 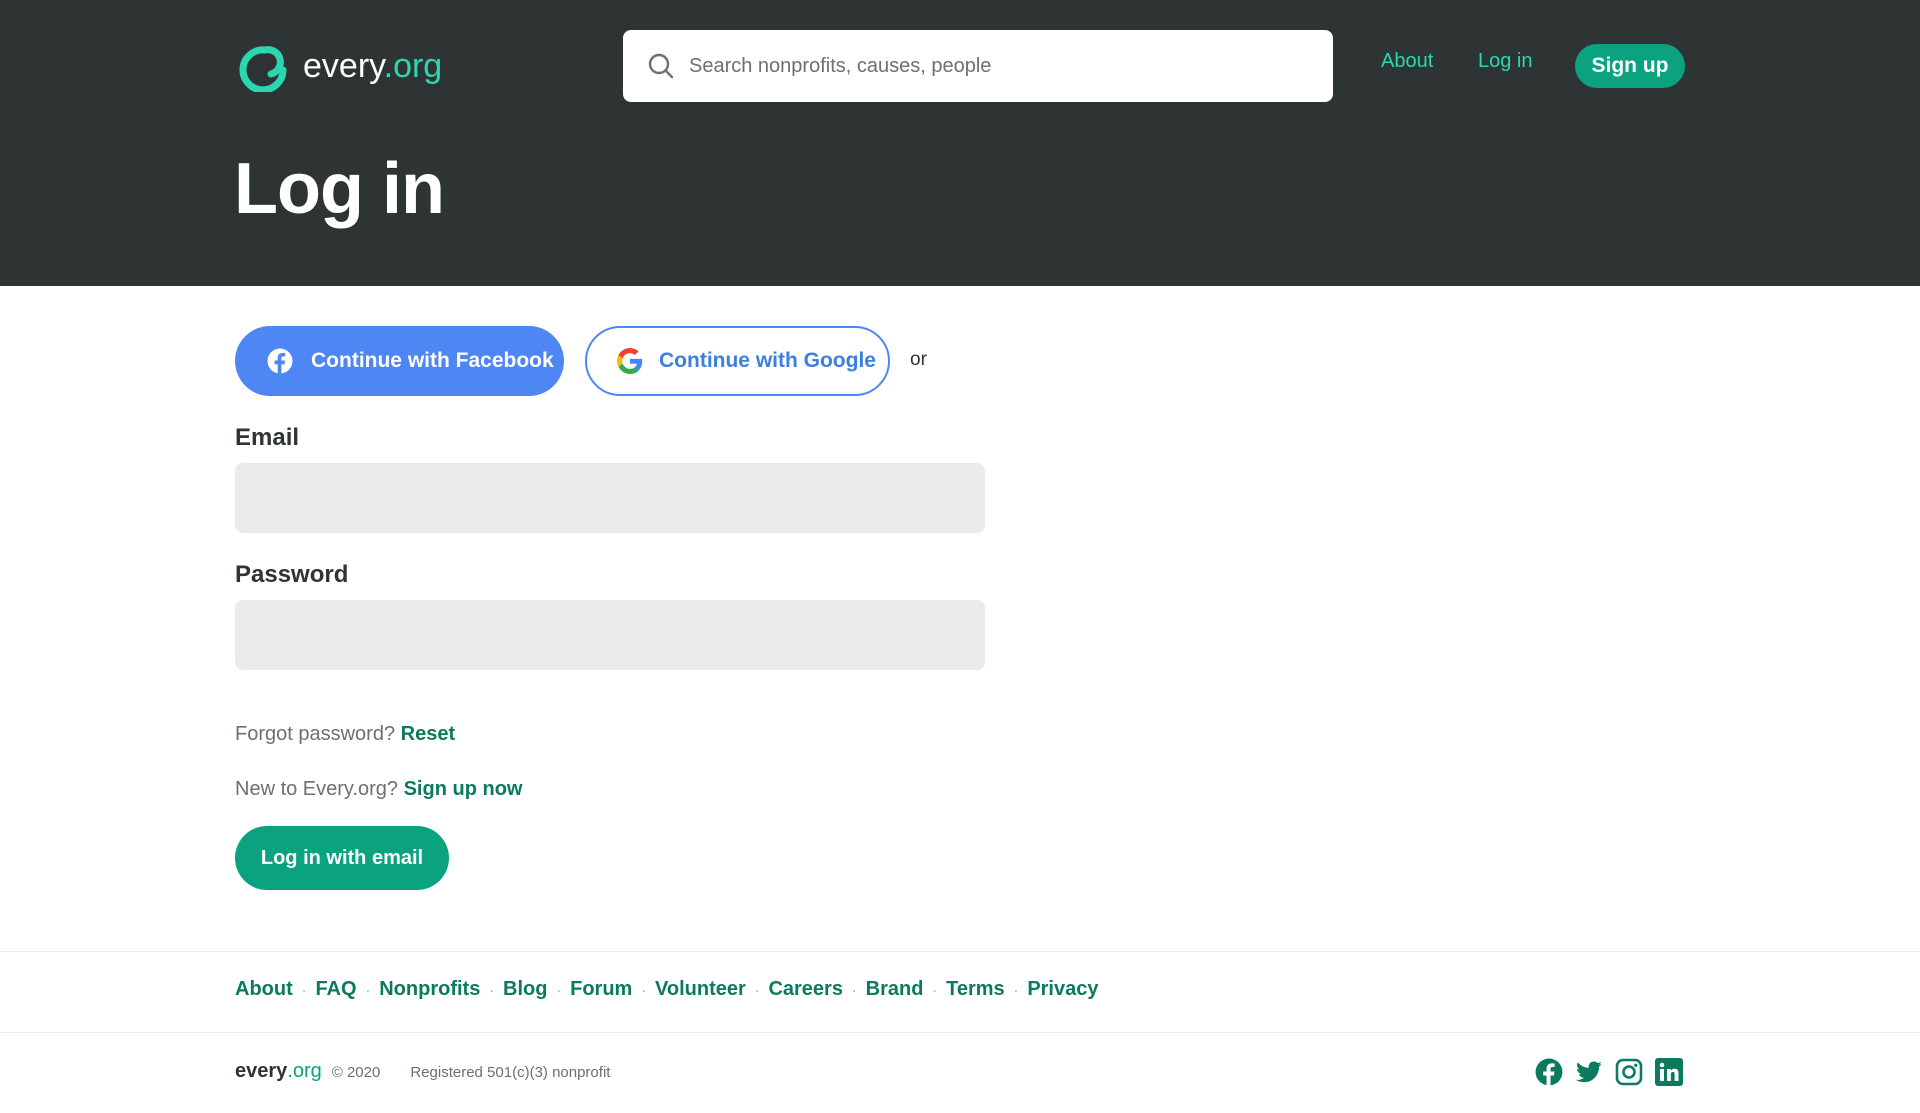 I want to click on social-links, so click(x=1609, y=1072).